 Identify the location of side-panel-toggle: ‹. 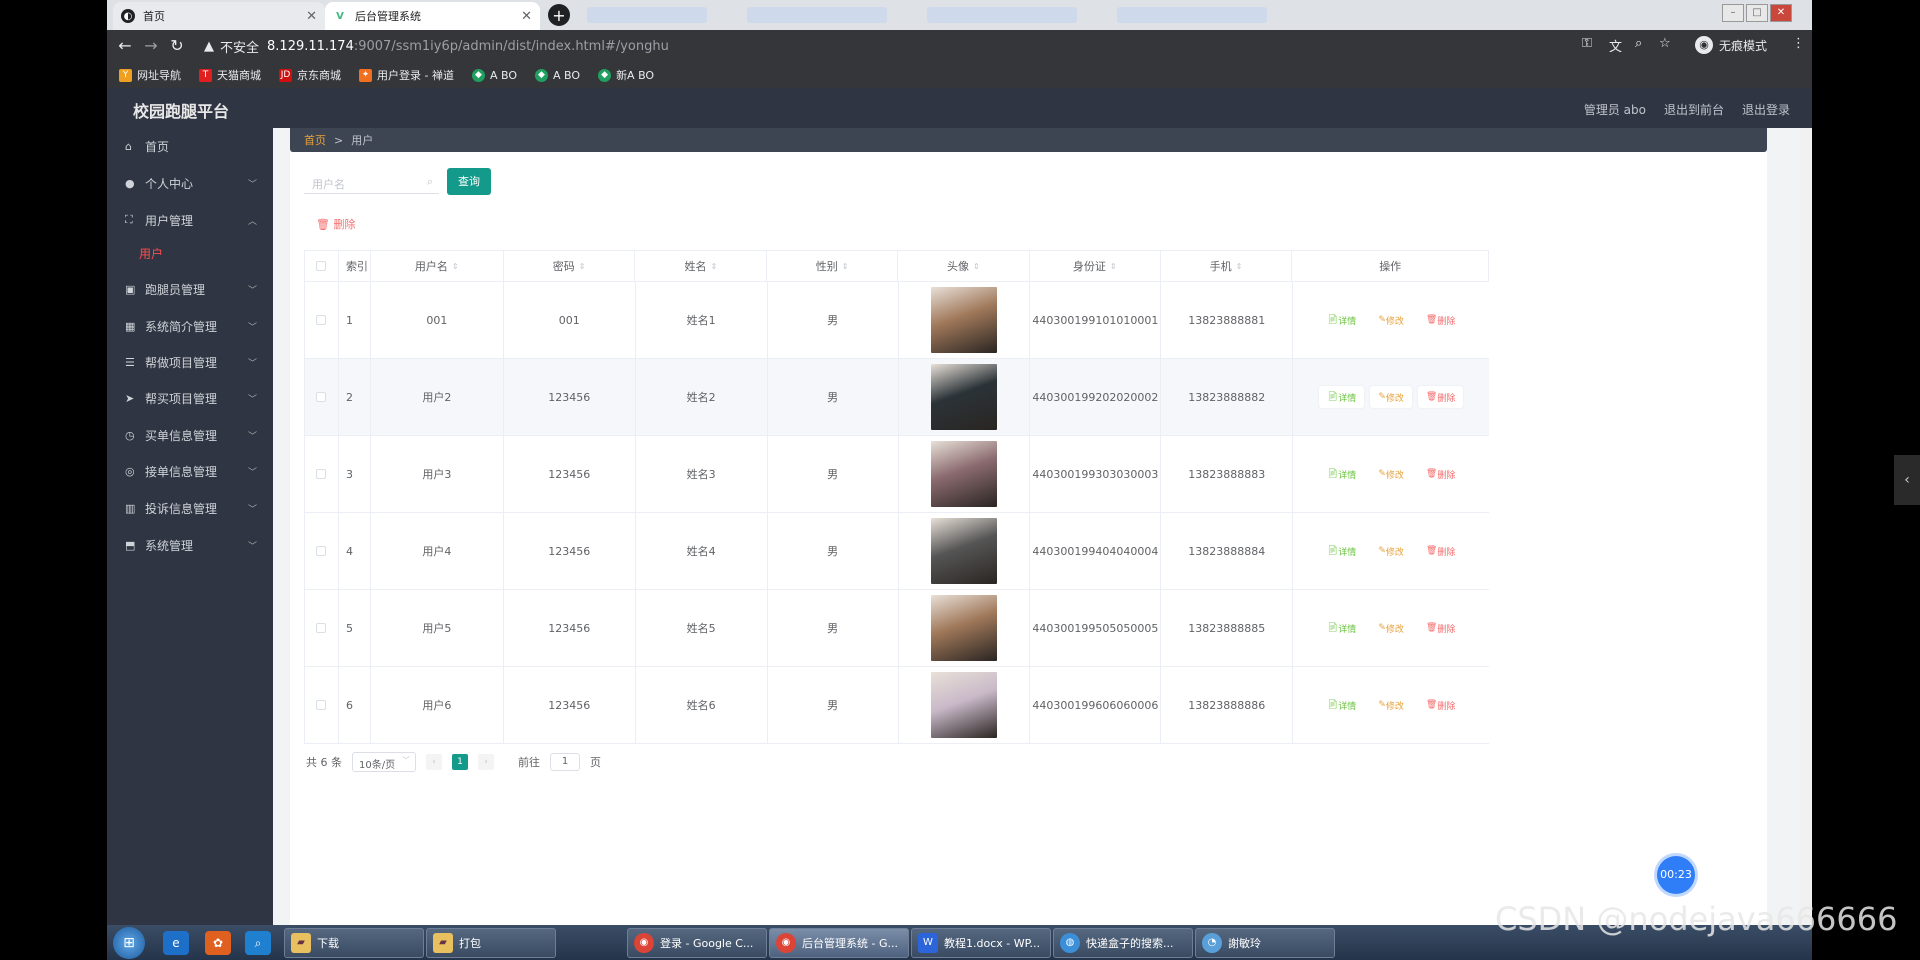
(1907, 480).